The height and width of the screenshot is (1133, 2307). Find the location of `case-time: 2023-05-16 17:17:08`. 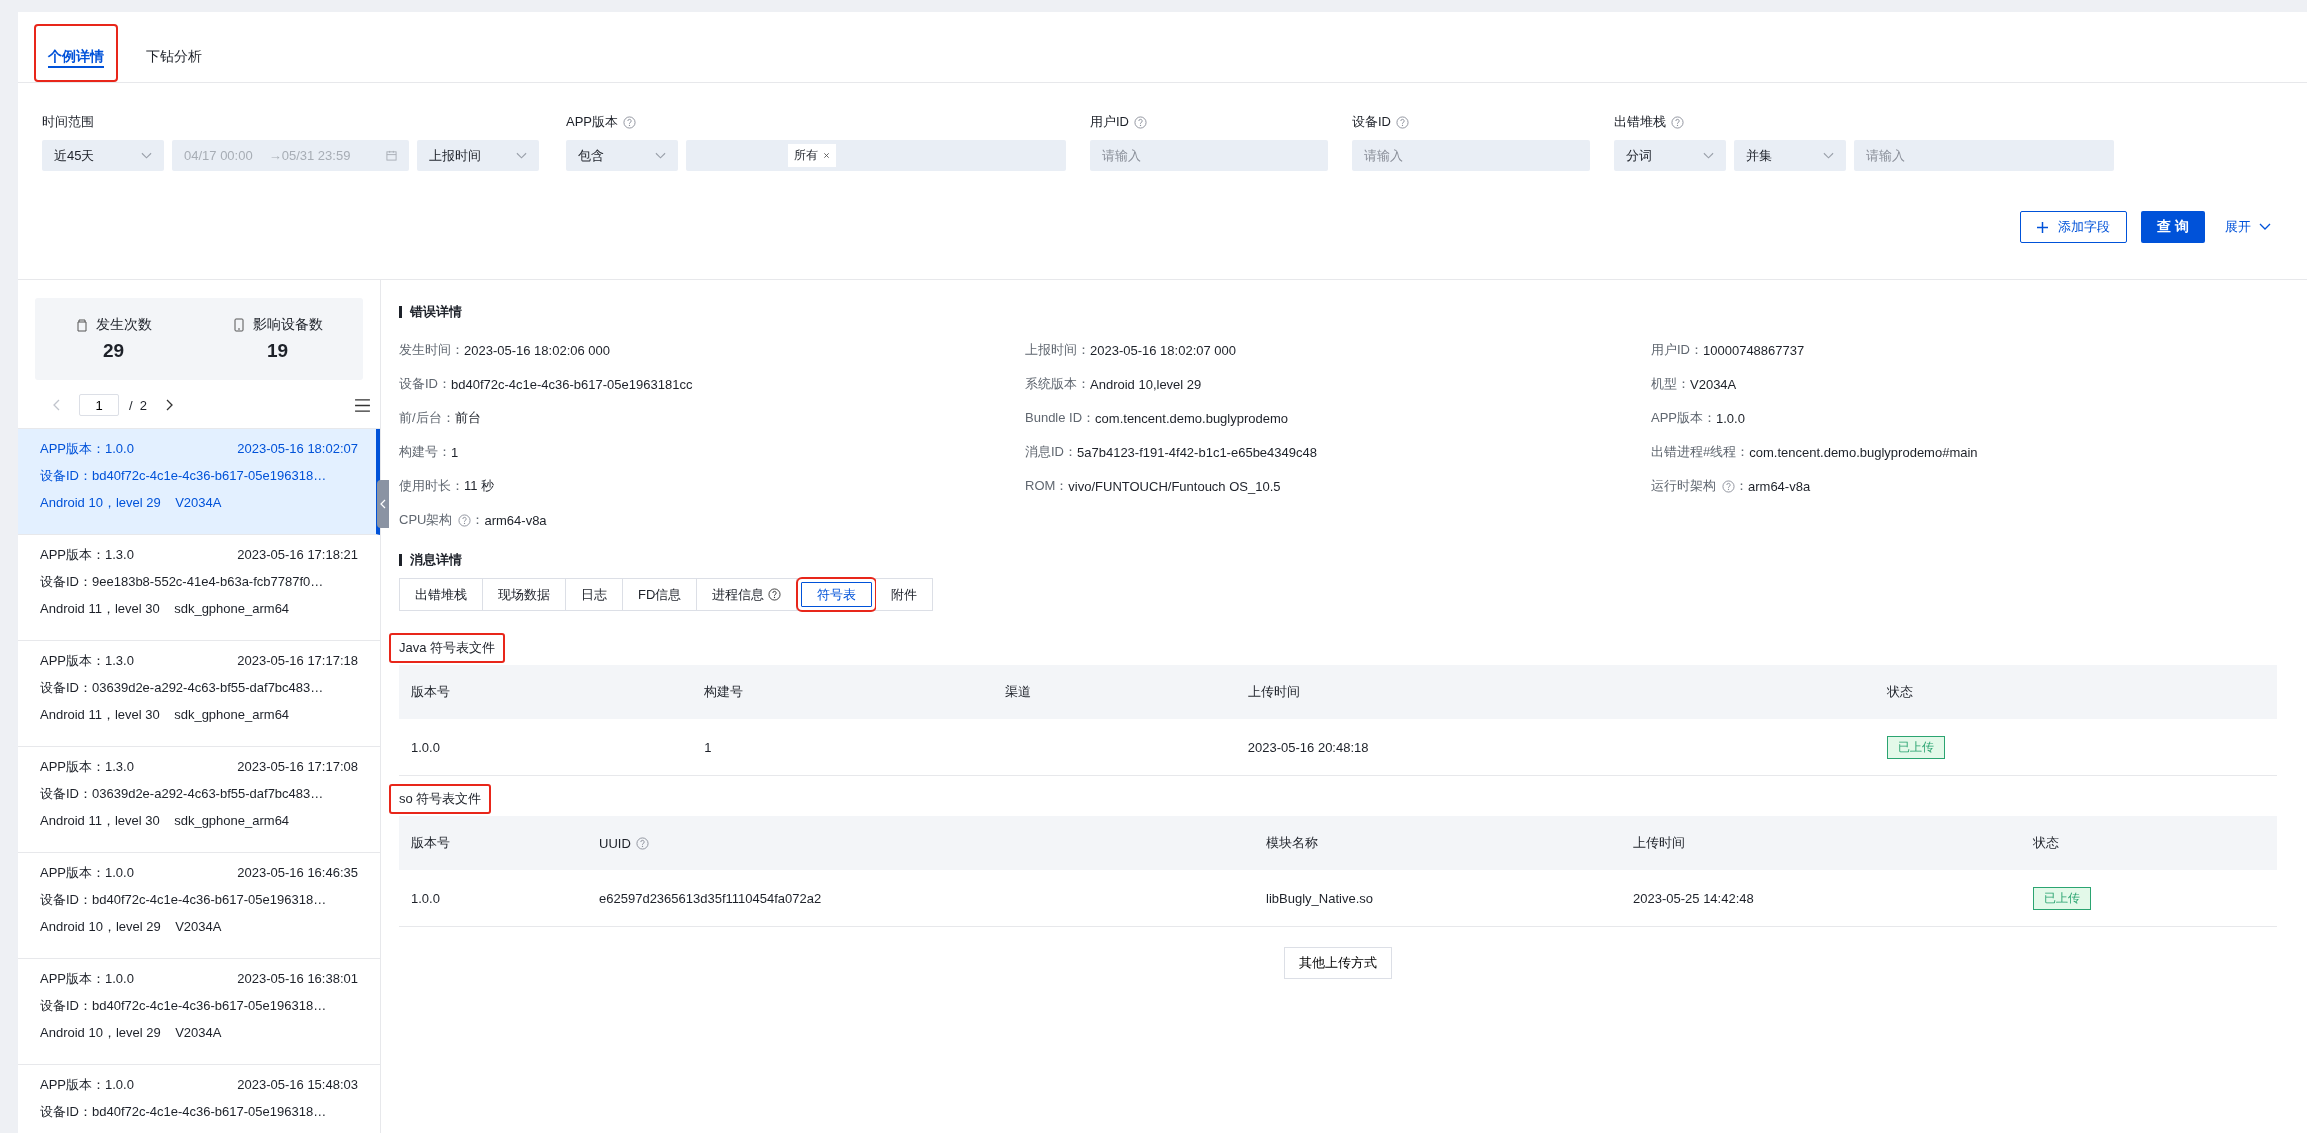

case-time: 2023-05-16 17:17:08 is located at coordinates (297, 767).